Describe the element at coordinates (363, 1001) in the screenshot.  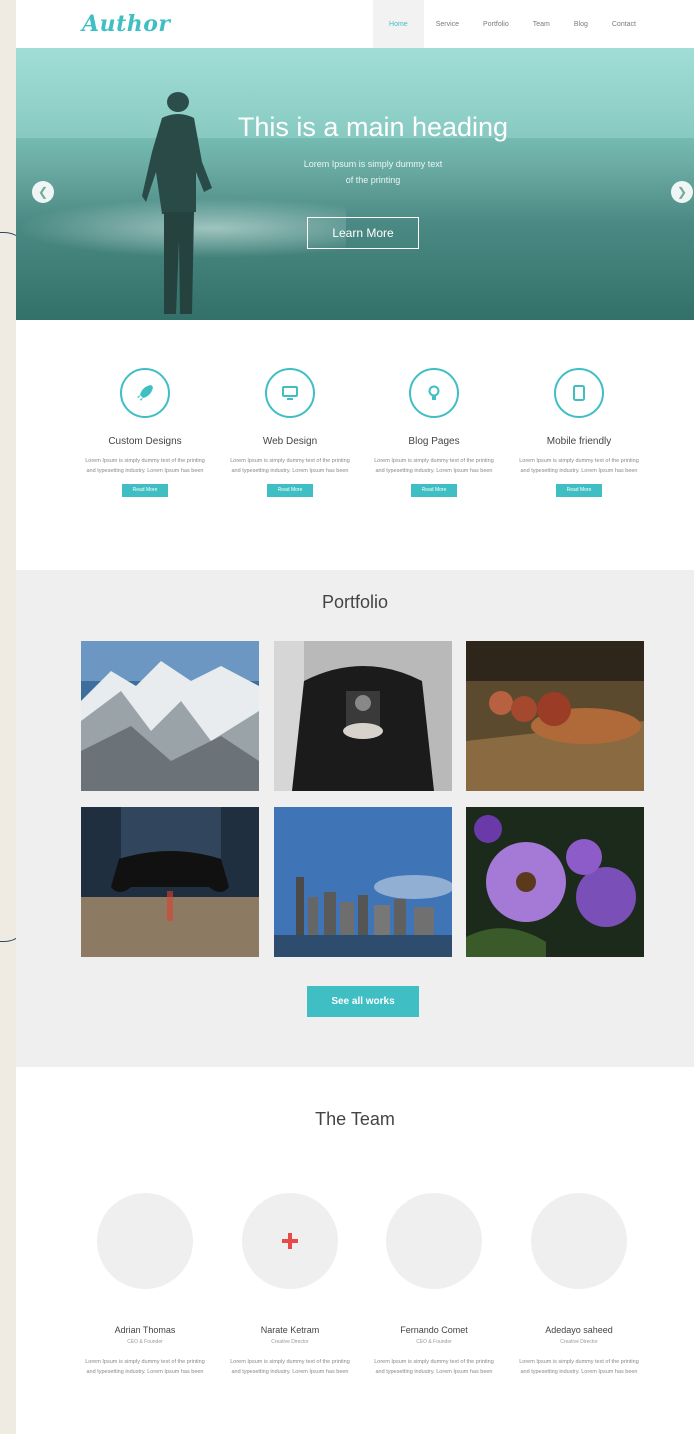
I see `see-all-works-button: See all works` at that location.